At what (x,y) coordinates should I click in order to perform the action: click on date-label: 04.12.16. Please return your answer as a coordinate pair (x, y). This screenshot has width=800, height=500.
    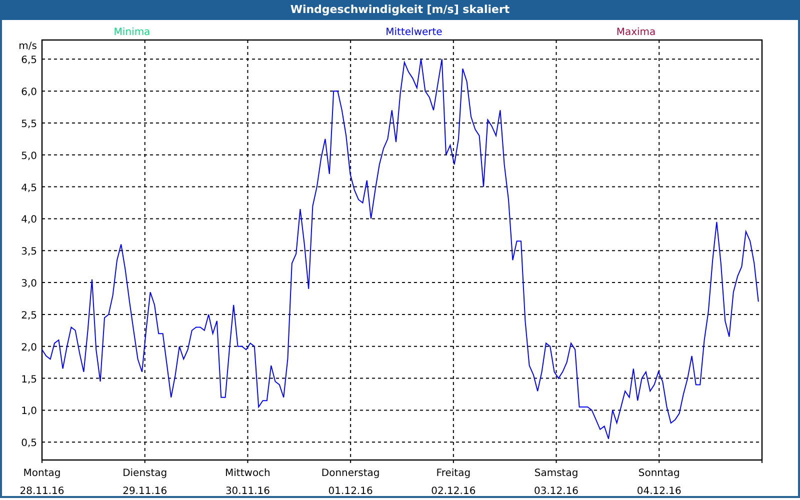
    Looking at the image, I should click on (659, 491).